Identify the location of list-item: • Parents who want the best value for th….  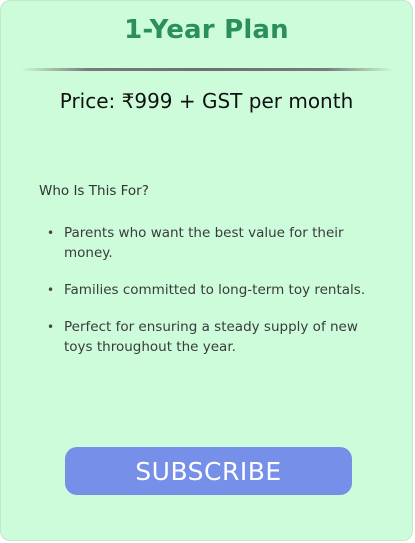
(217, 243).